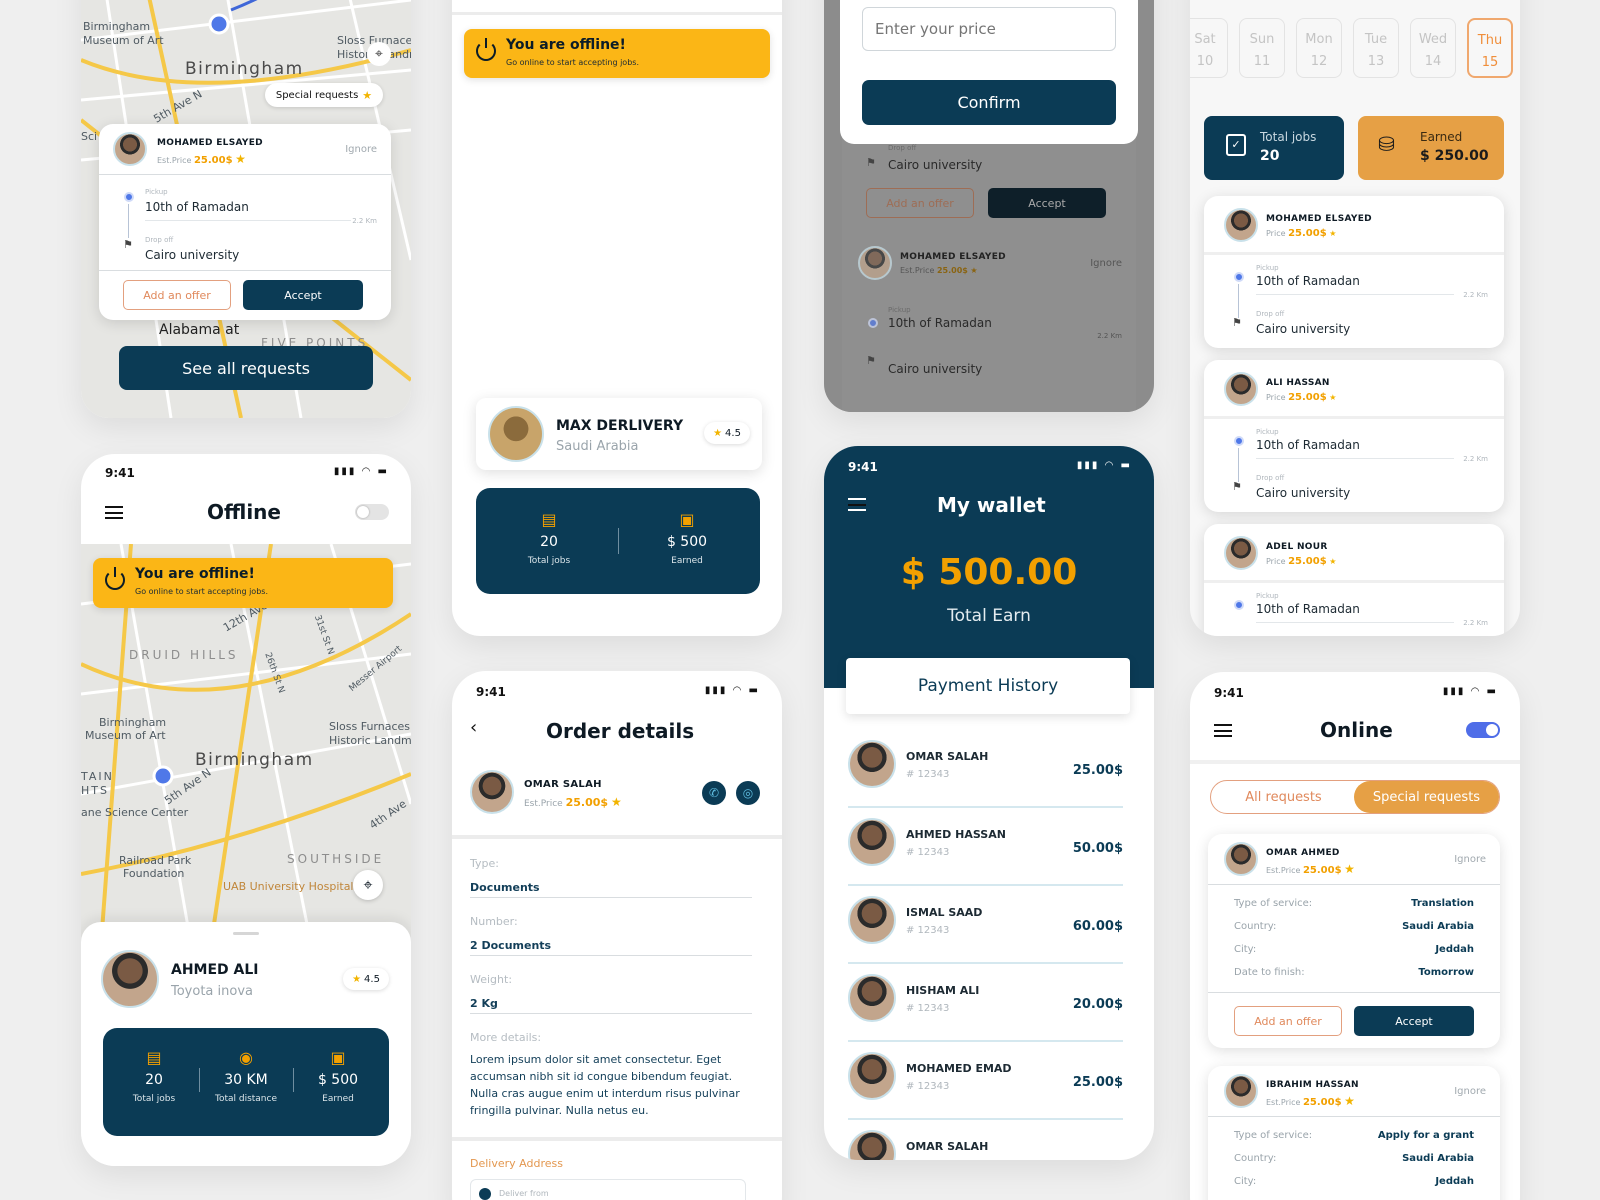  What do you see at coordinates (1376, 48) in the screenshot?
I see `day-tue: Tue 13` at bounding box center [1376, 48].